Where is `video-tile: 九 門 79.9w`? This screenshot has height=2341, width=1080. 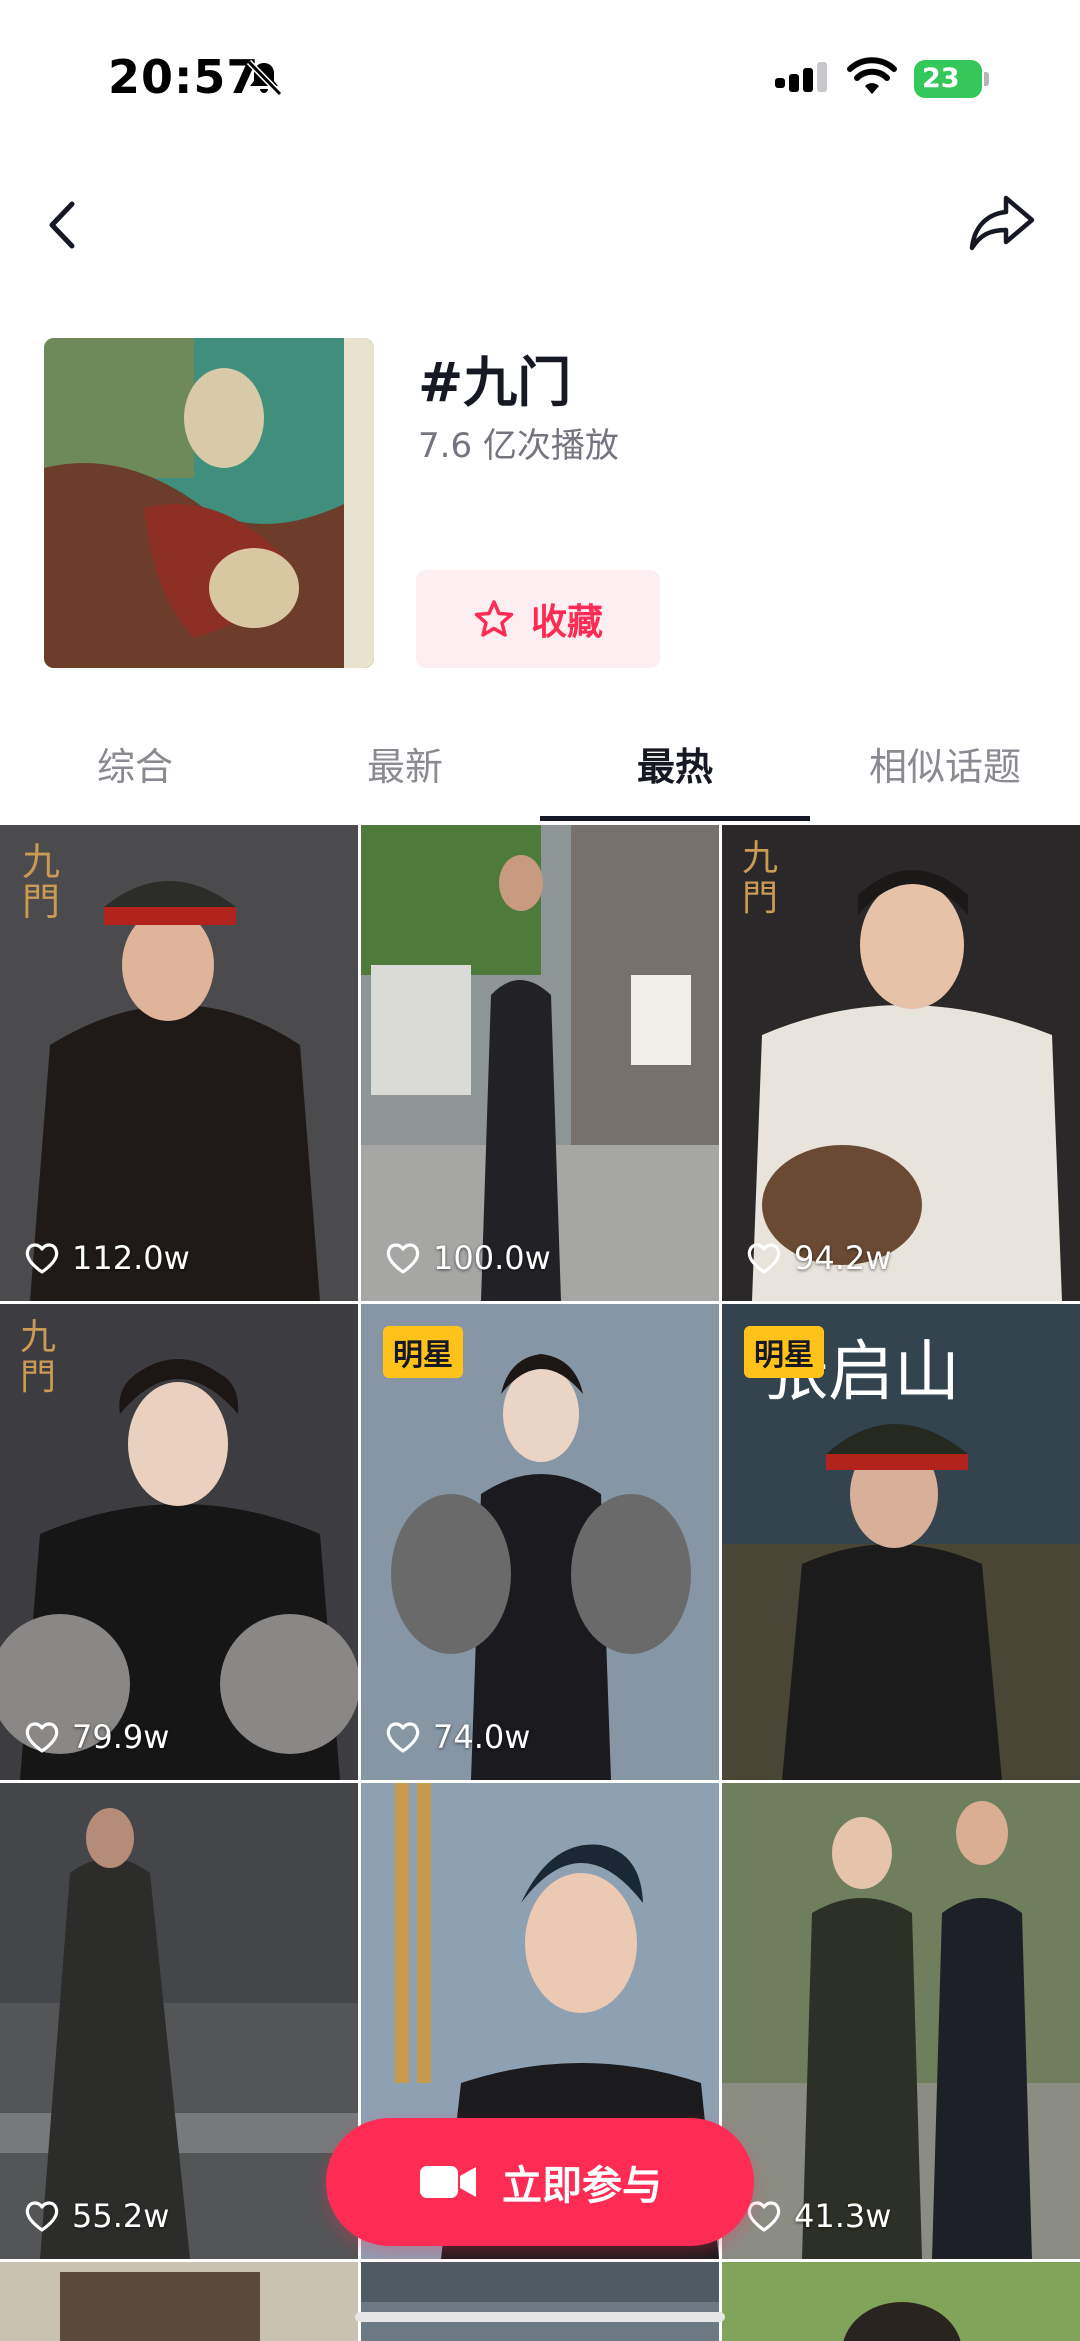 video-tile: 九 門 79.9w is located at coordinates (179, 1542).